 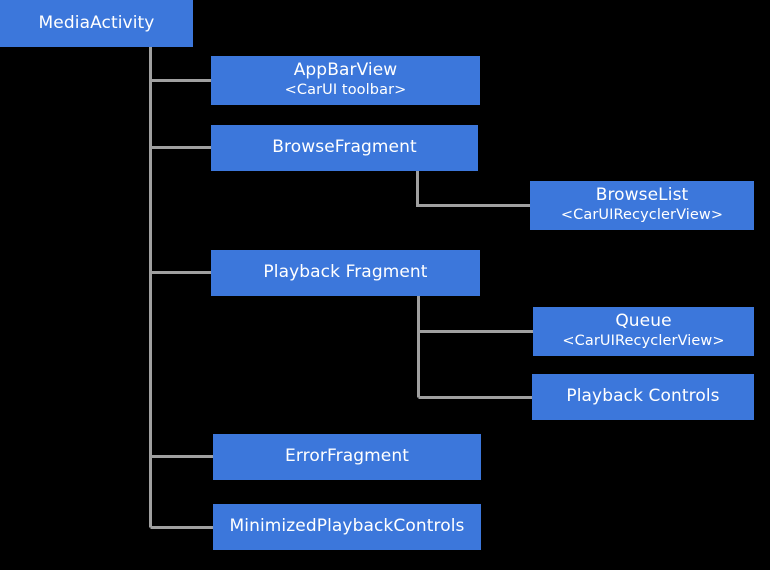 I want to click on node-playback-controls-title: Playback Controls, so click(x=643, y=396).